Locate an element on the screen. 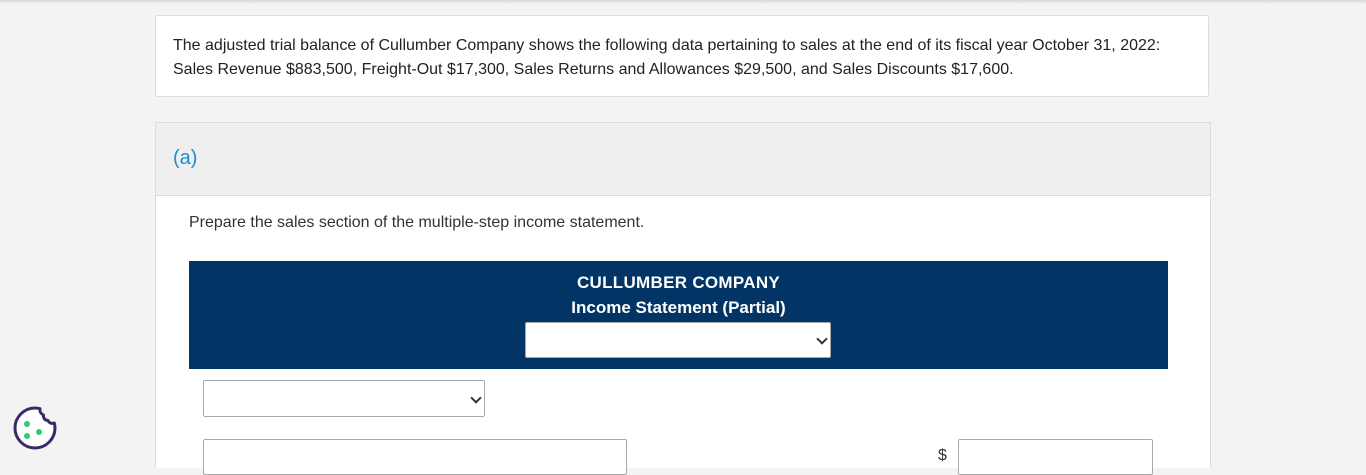 This screenshot has width=1366, height=475. part-a-header: (a) is located at coordinates (683, 159).